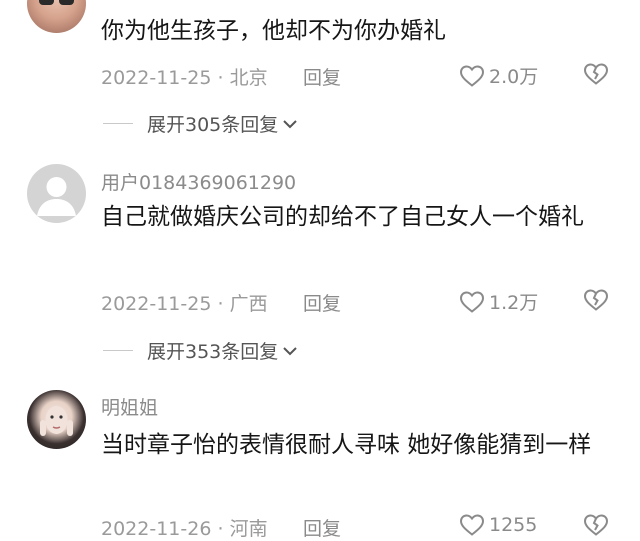 This screenshot has height=541, width=640. I want to click on expand-replies-label: 展开353条回复, so click(213, 352).